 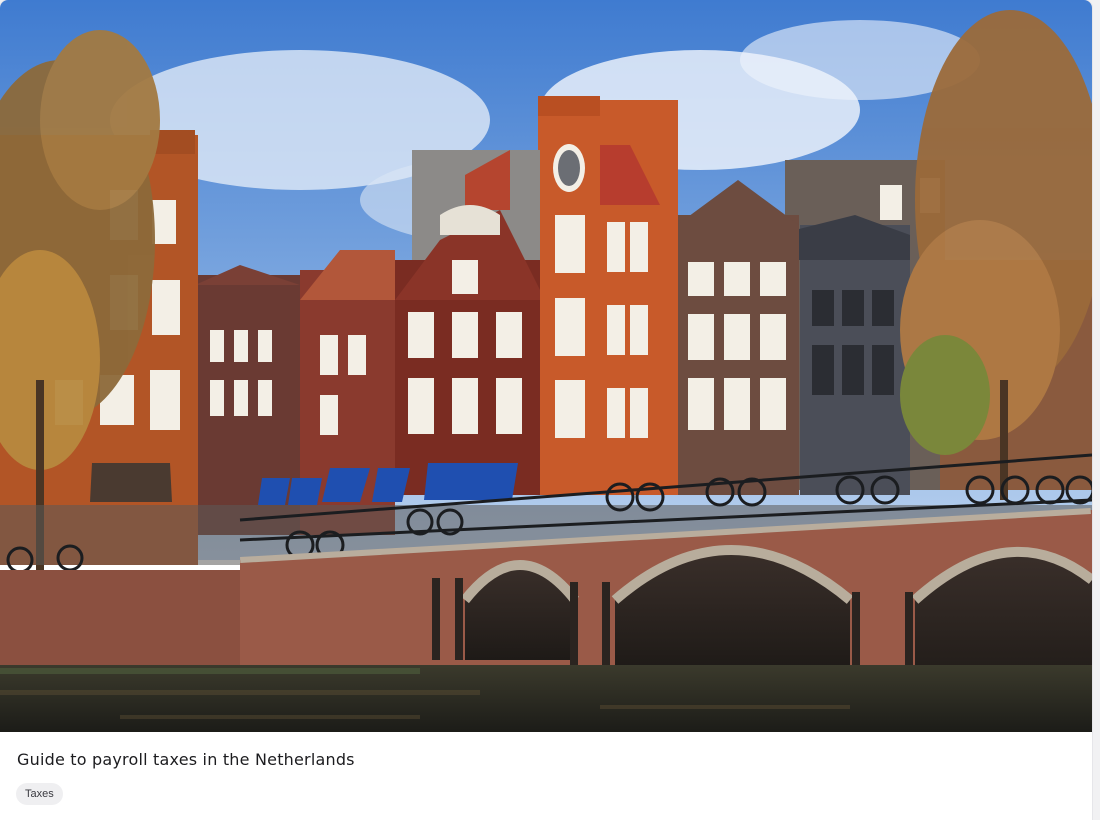 What do you see at coordinates (39, 794) in the screenshot?
I see `category-tag: Taxes` at bounding box center [39, 794].